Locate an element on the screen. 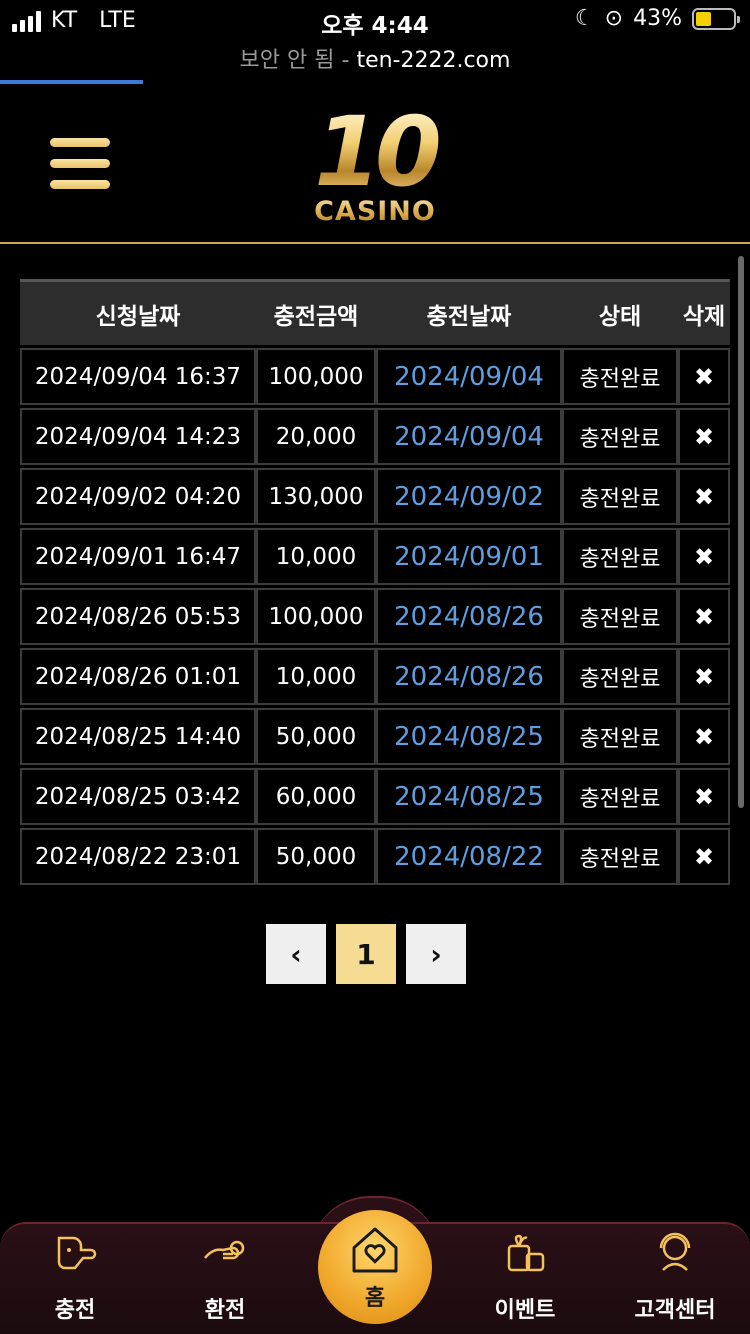 This screenshot has height=1334, width=750. request-date-cell: 2024/08/26 05:53 is located at coordinates (138, 616).